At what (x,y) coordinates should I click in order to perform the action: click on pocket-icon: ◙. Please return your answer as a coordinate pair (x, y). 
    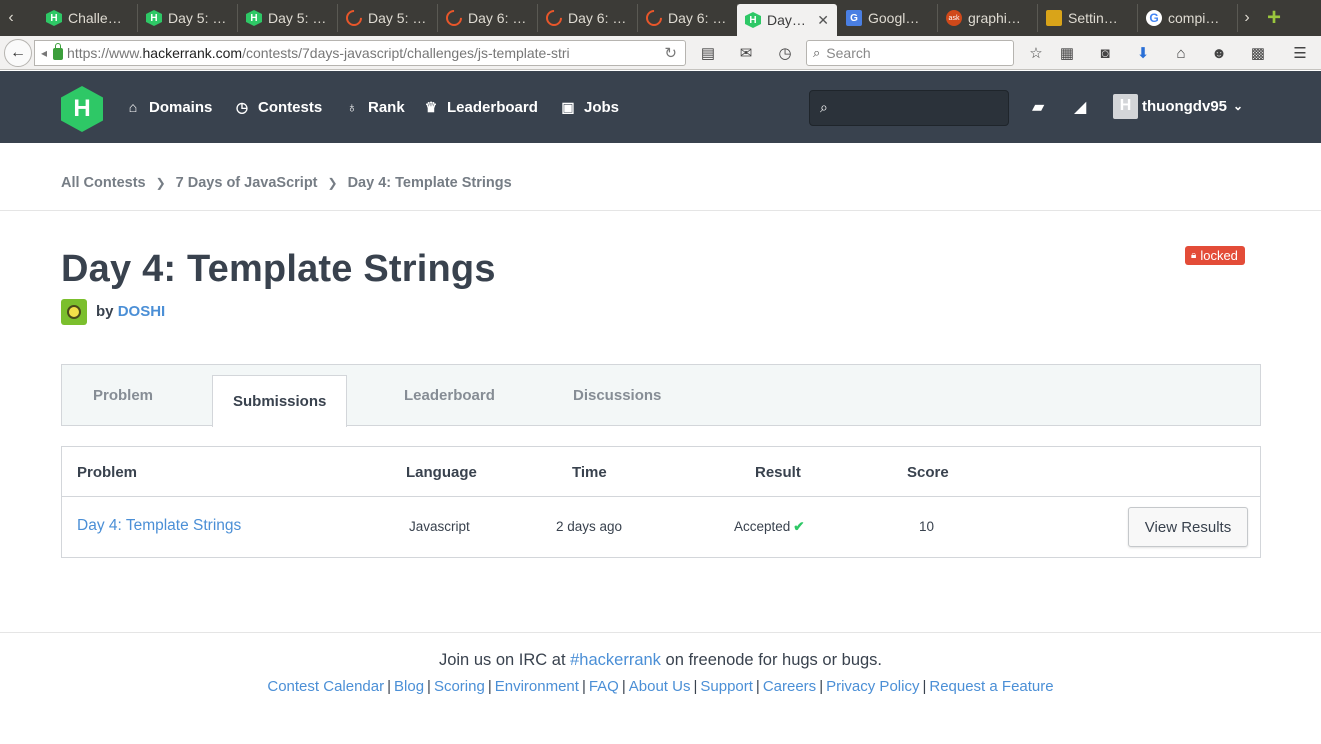
    Looking at the image, I should click on (1105, 53).